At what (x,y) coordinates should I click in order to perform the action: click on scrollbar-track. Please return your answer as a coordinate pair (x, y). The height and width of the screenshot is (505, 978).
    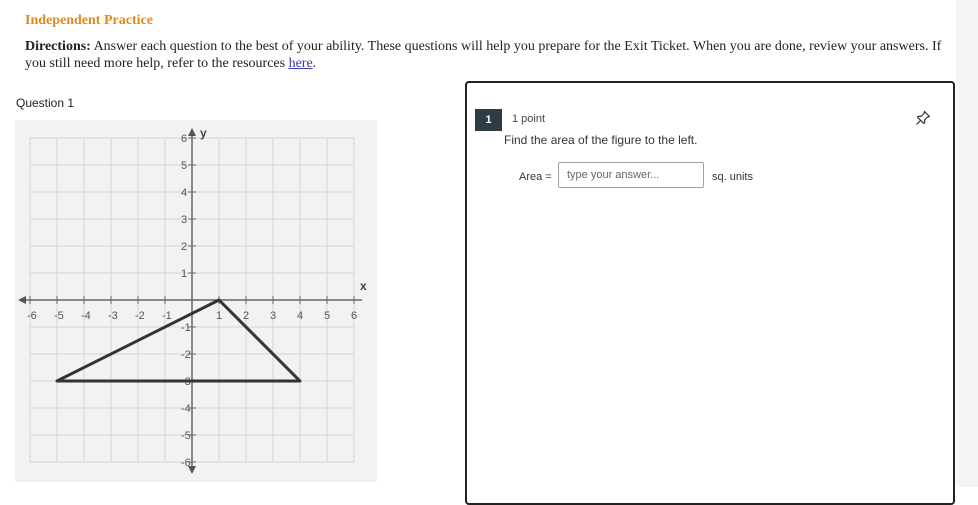
    Looking at the image, I should click on (967, 243).